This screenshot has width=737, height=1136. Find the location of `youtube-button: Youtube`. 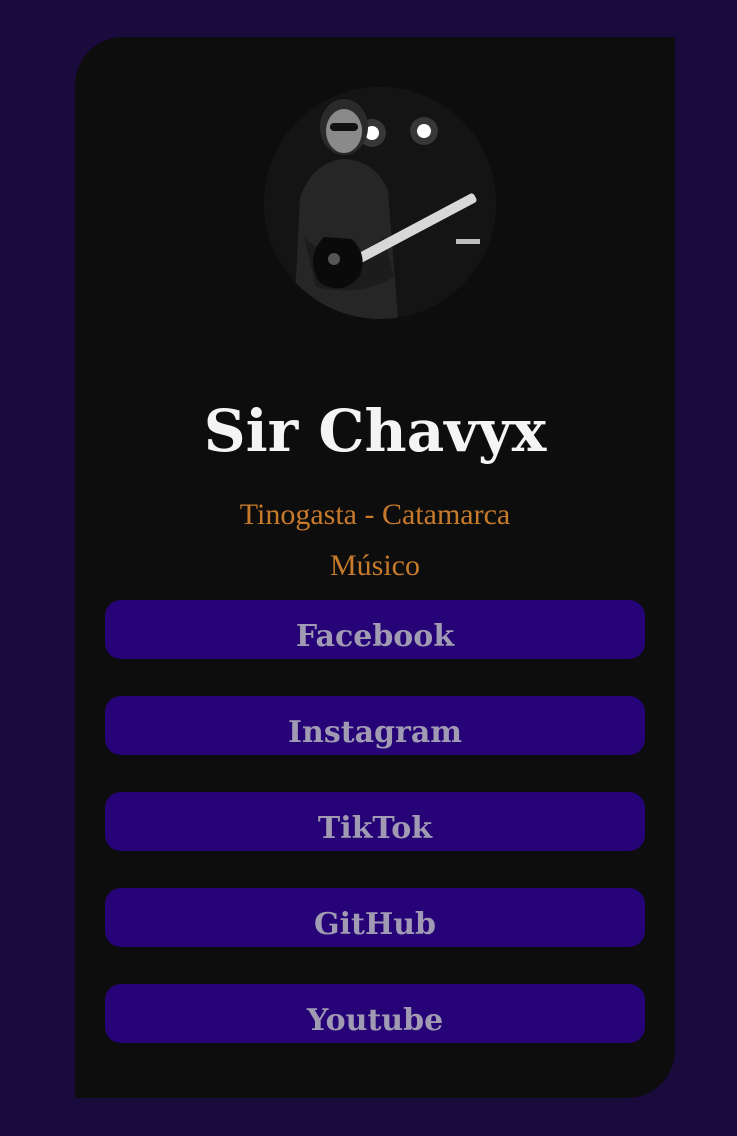

youtube-button: Youtube is located at coordinates (375, 1013).